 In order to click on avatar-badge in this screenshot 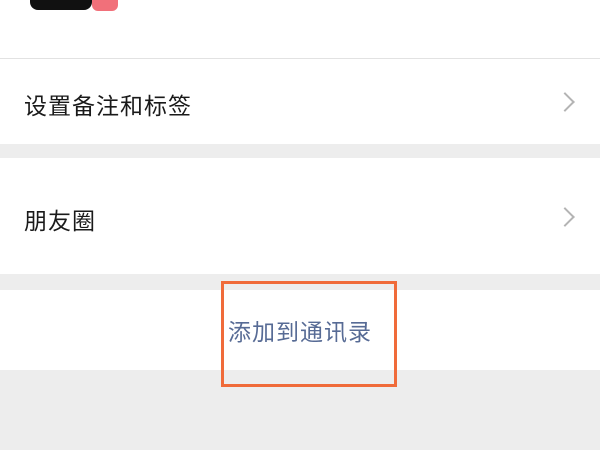, I will do `click(105, 5)`.